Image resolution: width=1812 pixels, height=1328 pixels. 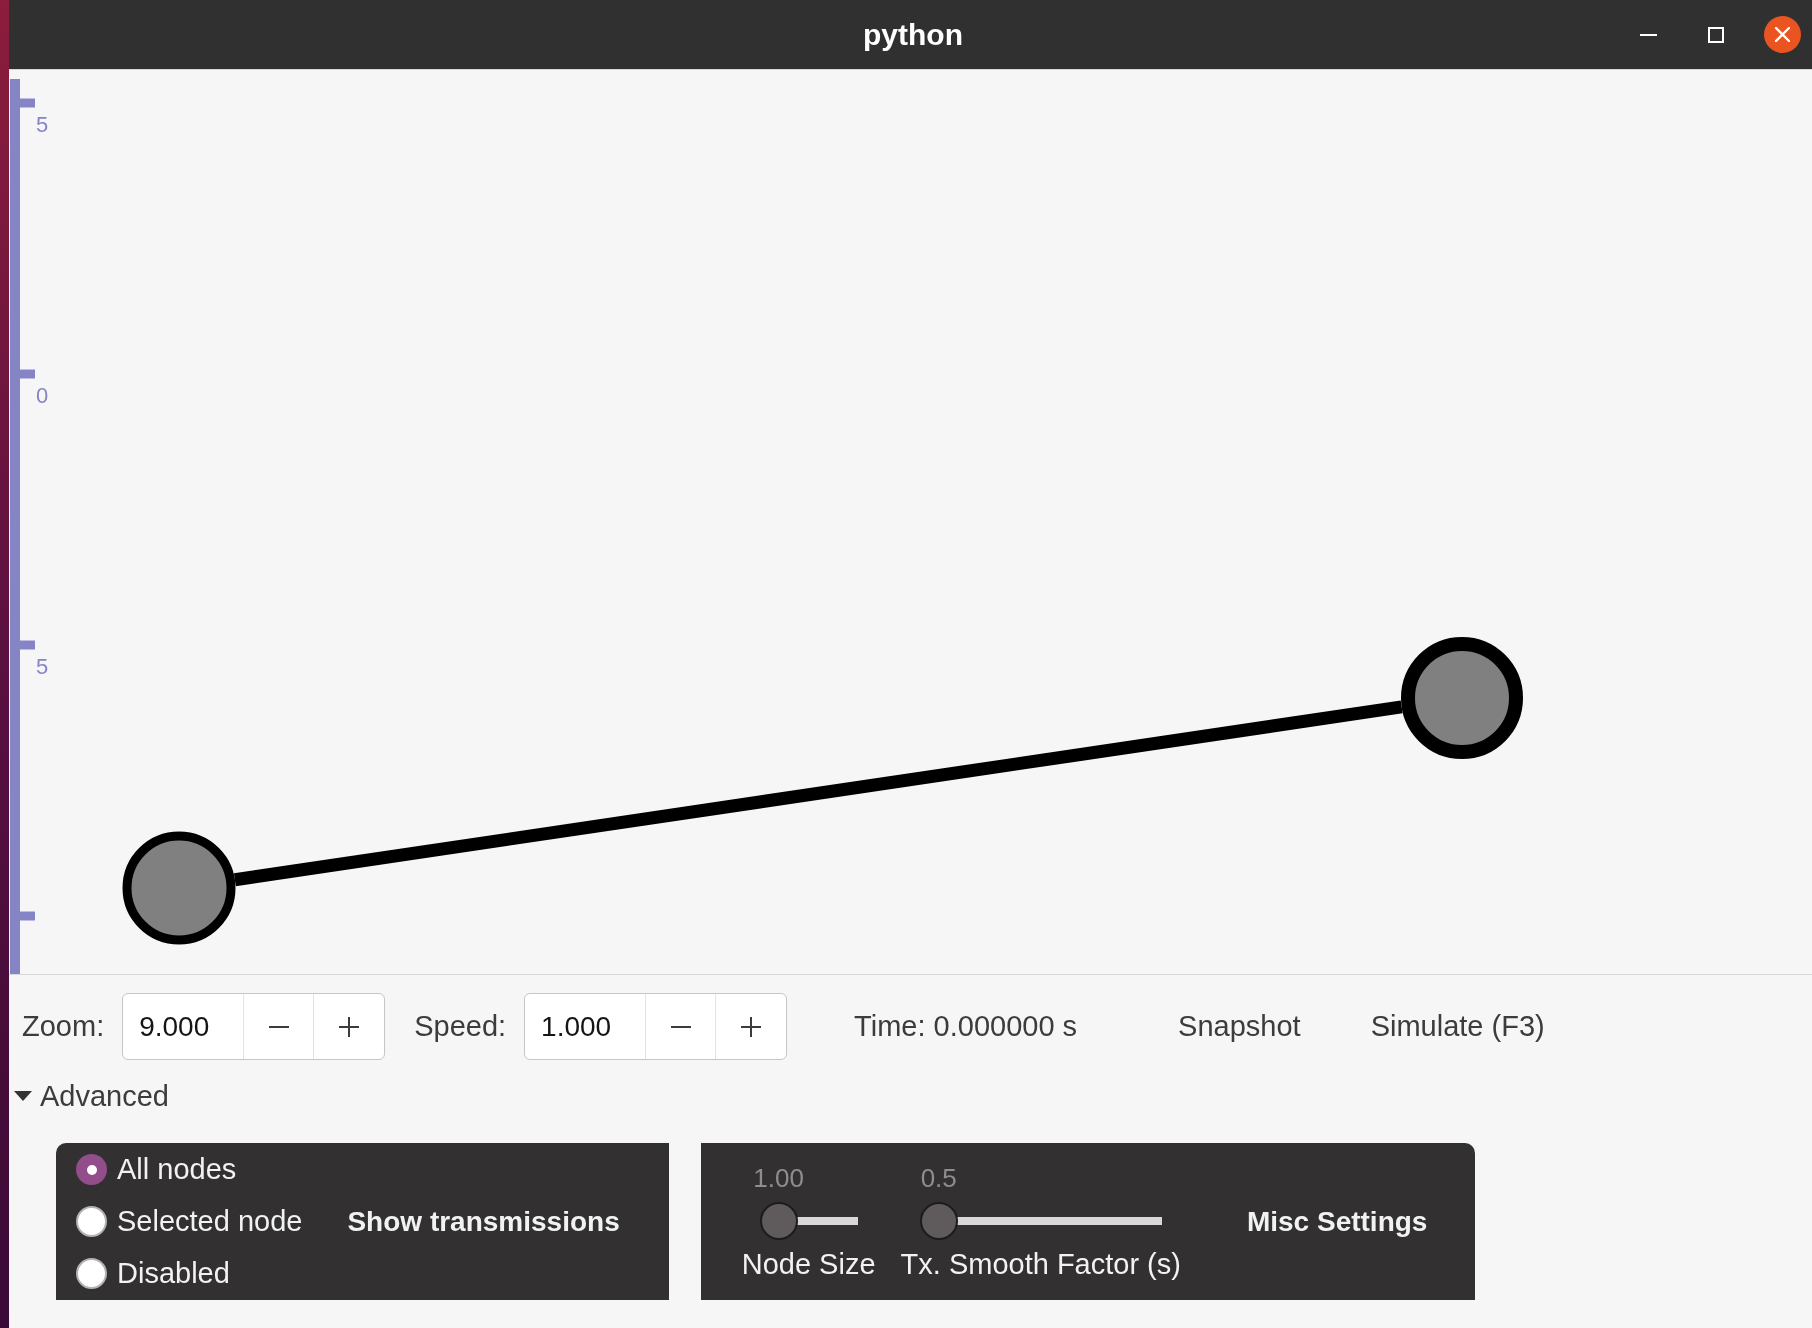 What do you see at coordinates (586, 1026) in the screenshot?
I see `number-field: 1.000` at bounding box center [586, 1026].